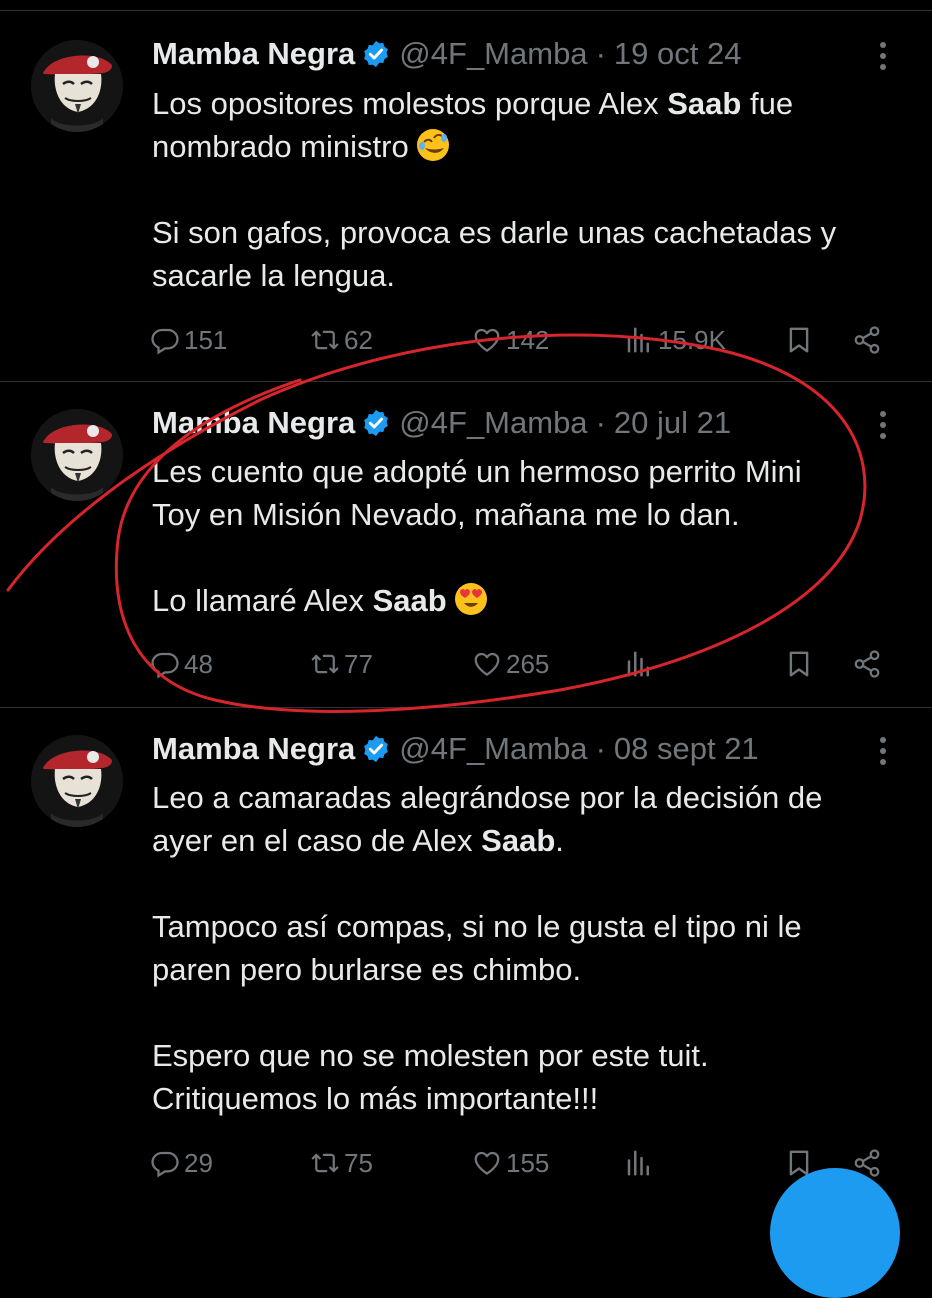 The height and width of the screenshot is (1298, 932). What do you see at coordinates (692, 339) in the screenshot?
I see `views-count: 15.9K` at bounding box center [692, 339].